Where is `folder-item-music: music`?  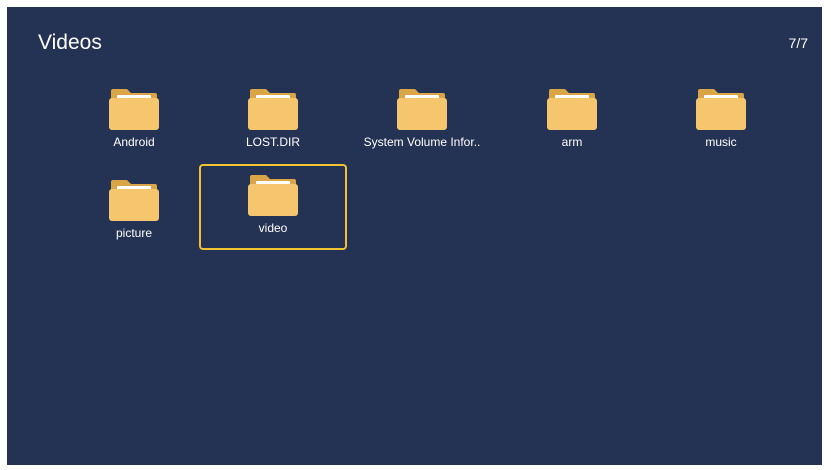 folder-item-music: music is located at coordinates (721, 121).